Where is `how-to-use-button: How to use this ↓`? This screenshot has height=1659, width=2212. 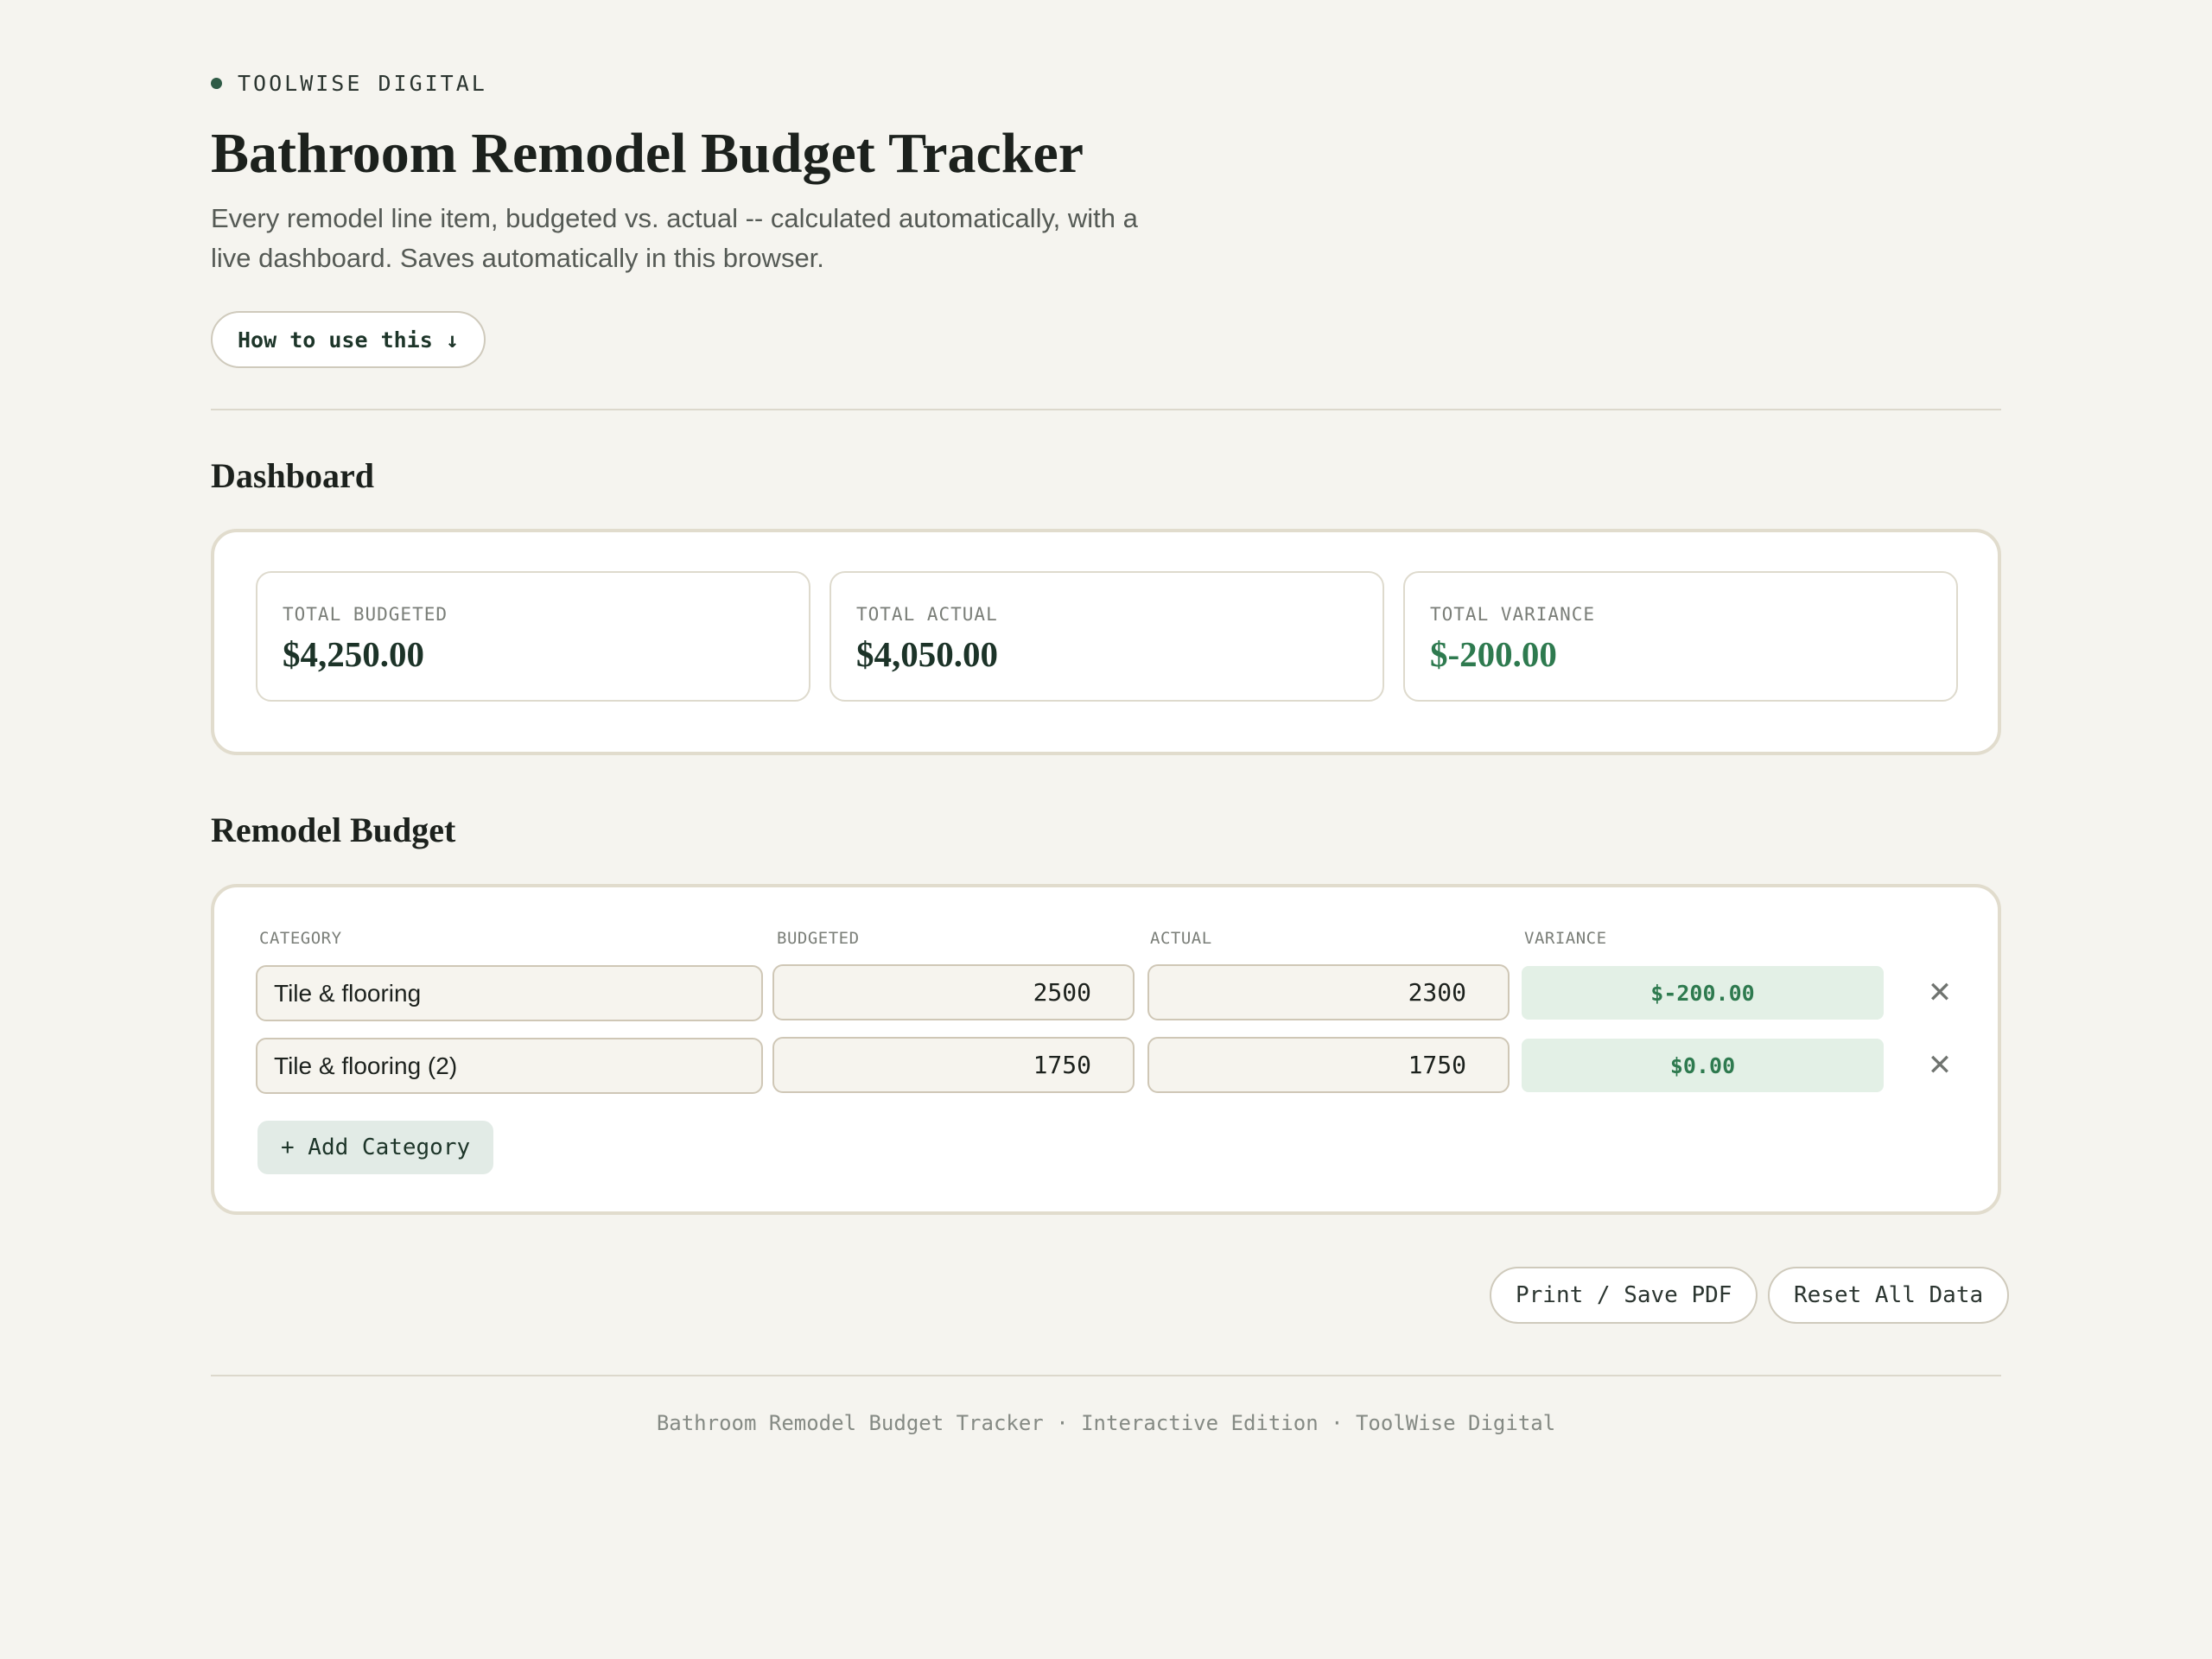 how-to-use-button: How to use this ↓ is located at coordinates (348, 339).